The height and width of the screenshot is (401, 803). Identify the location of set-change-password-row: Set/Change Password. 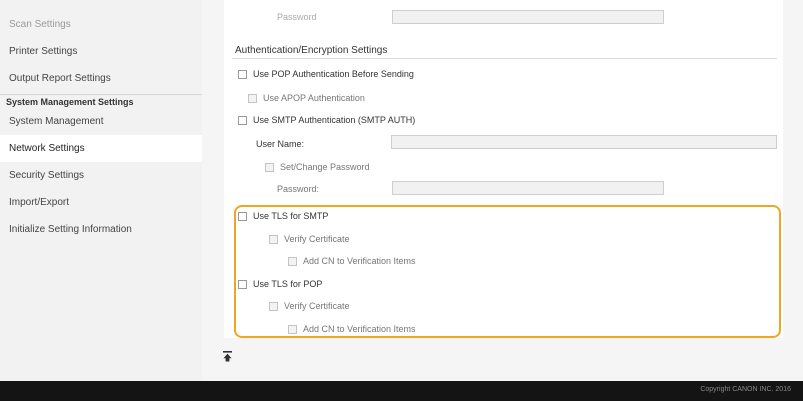
(317, 167).